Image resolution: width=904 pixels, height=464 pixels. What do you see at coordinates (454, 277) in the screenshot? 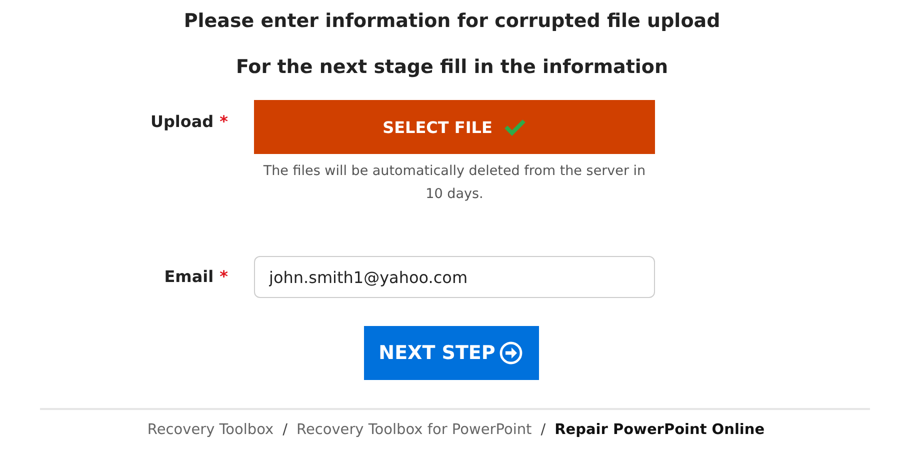
I see `email-field: john.smith1@yahoo.com` at bounding box center [454, 277].